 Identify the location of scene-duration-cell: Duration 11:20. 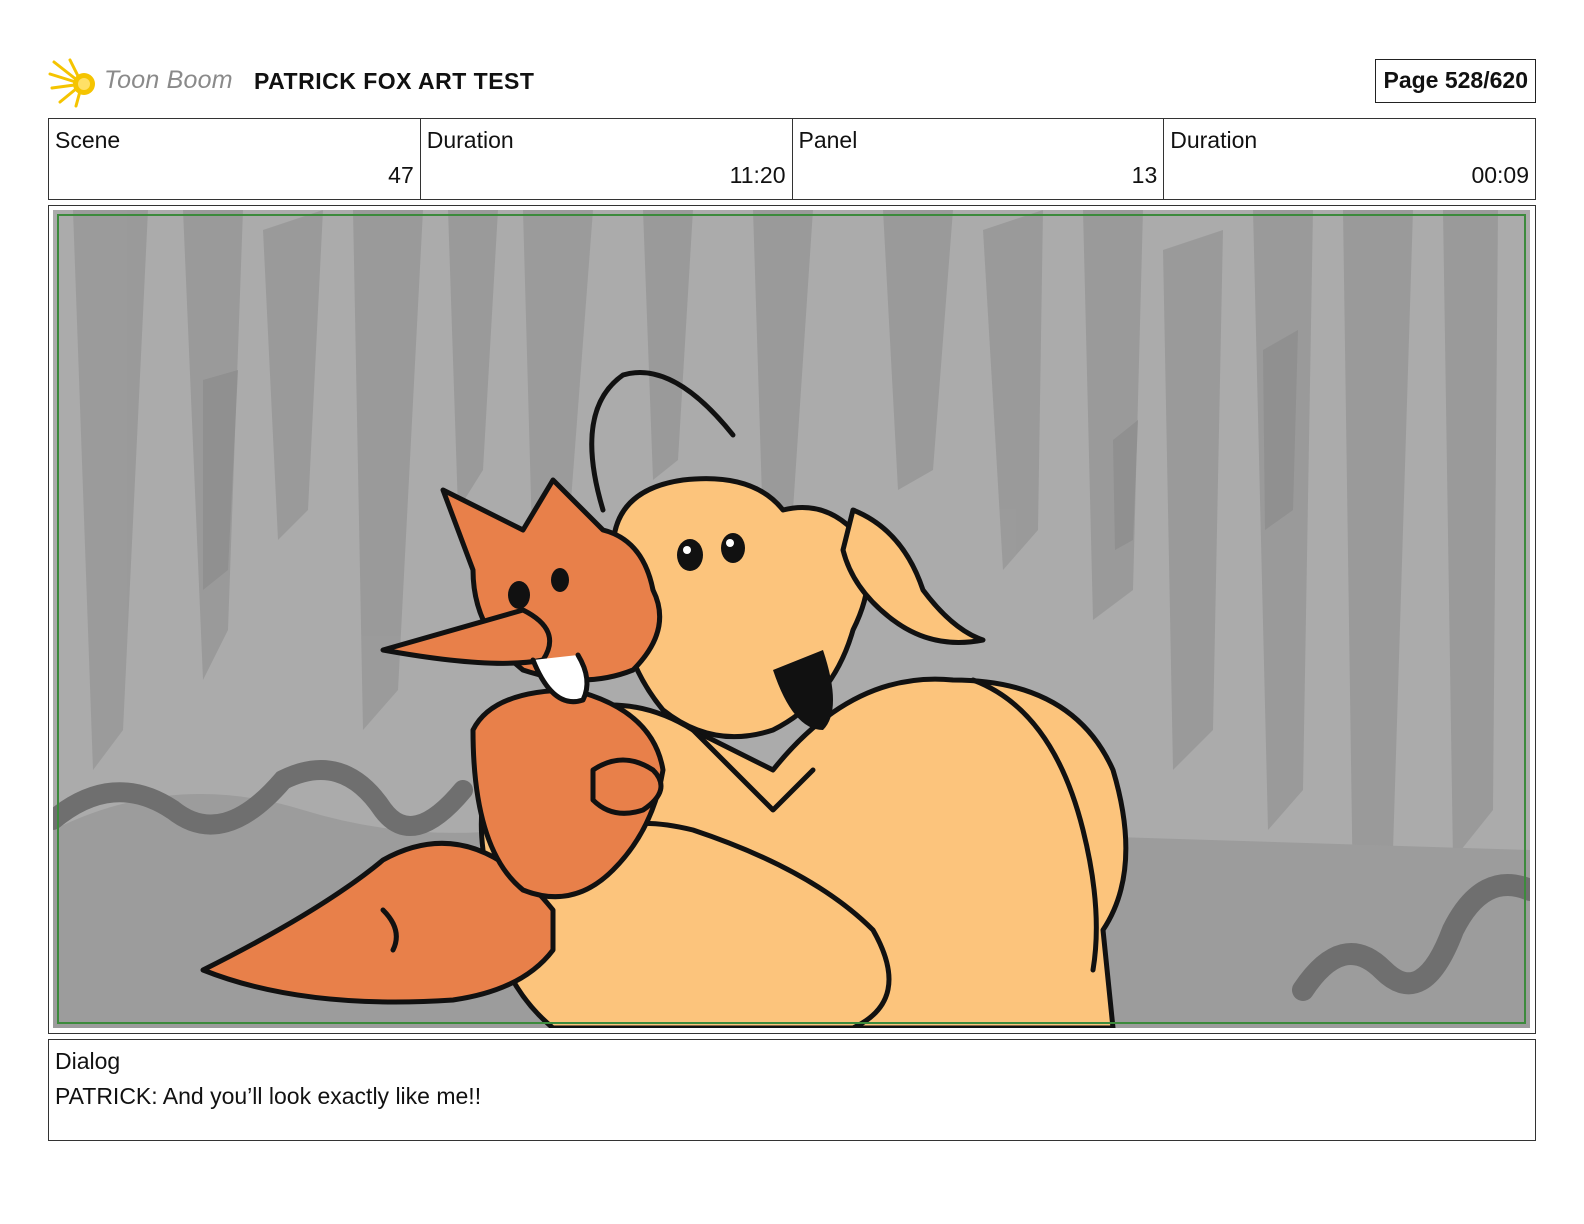
(607, 159).